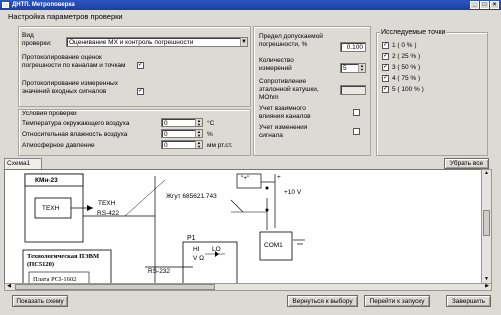 The width and height of the screenshot is (501, 315). What do you see at coordinates (289, 89) in the screenshot?
I see `resistance-label: Сопротивление эталонной катушки, МОhm` at bounding box center [289, 89].